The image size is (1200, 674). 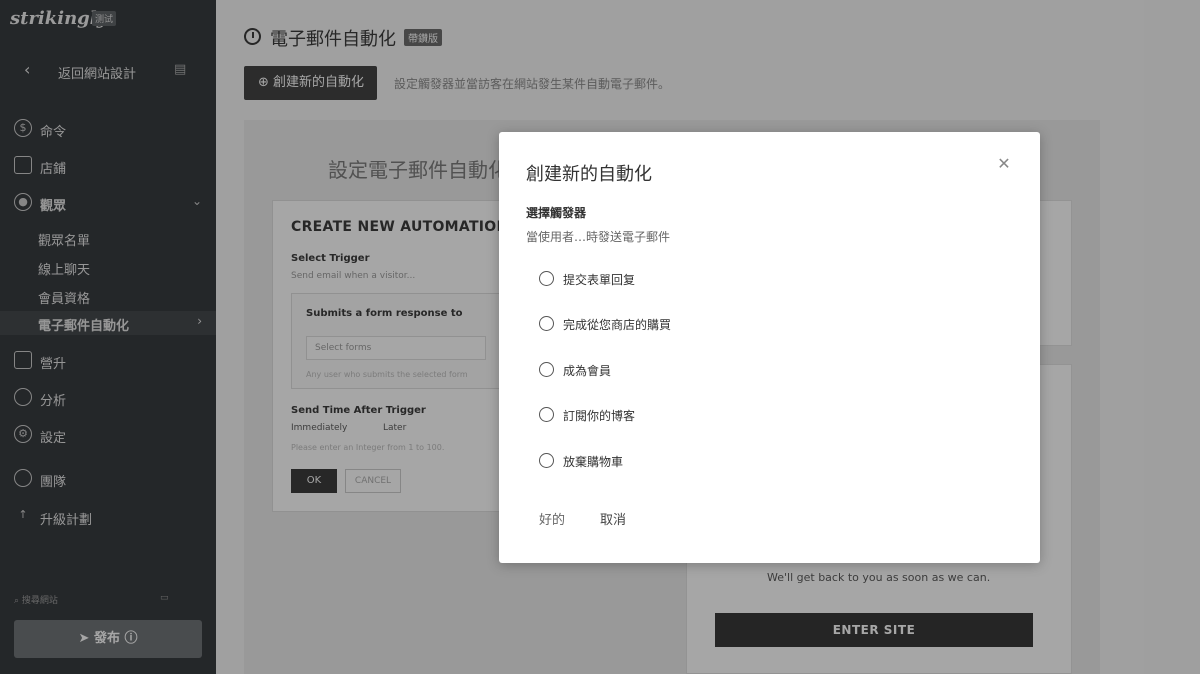 What do you see at coordinates (689, 370) in the screenshot?
I see `trigger-option-become-member: 成為會員` at bounding box center [689, 370].